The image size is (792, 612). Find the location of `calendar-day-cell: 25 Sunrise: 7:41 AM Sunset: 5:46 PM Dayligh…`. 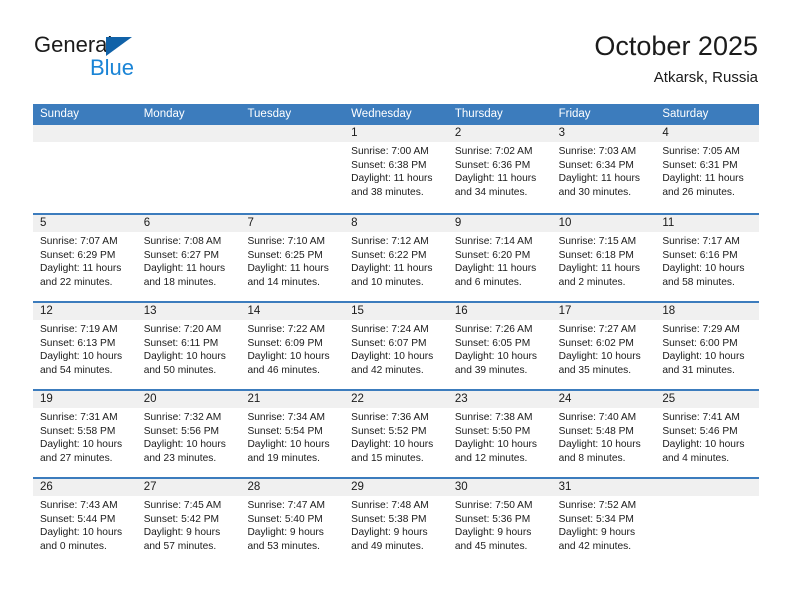

calendar-day-cell: 25 Sunrise: 7:41 AM Sunset: 5:46 PM Dayligh… is located at coordinates (707, 434).